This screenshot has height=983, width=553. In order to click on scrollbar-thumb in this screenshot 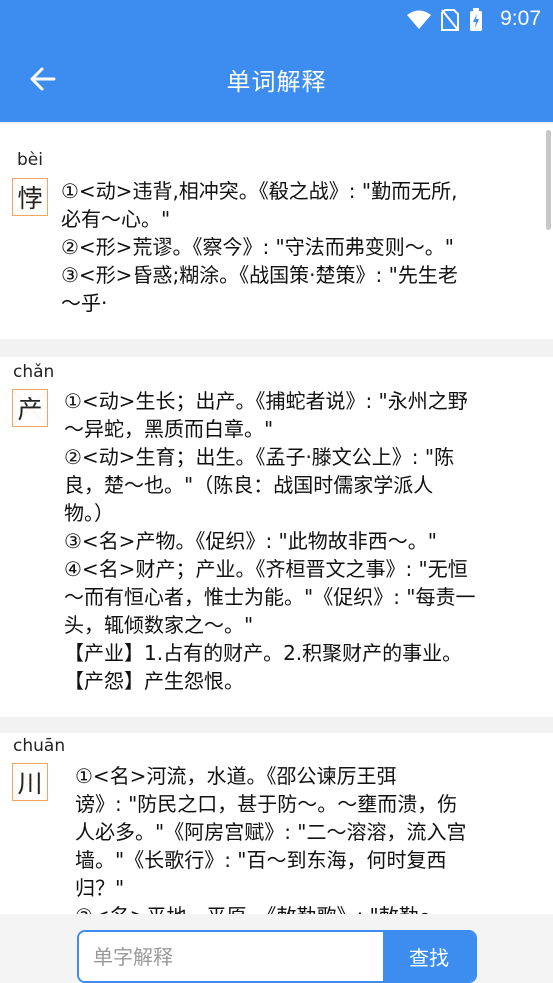, I will do `click(548, 180)`.